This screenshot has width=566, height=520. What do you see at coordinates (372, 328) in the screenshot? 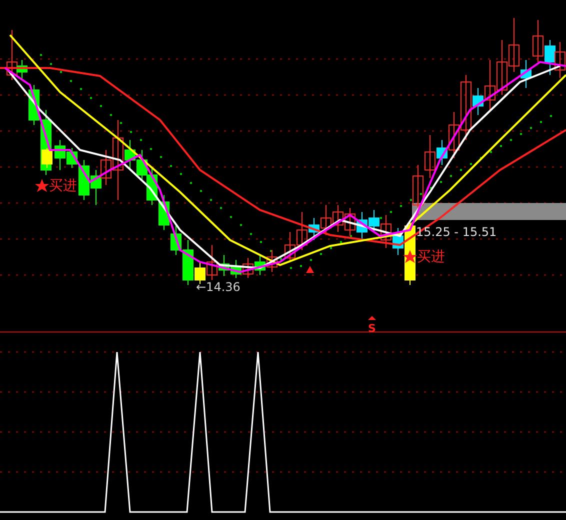
I see `signal-label: S` at bounding box center [372, 328].